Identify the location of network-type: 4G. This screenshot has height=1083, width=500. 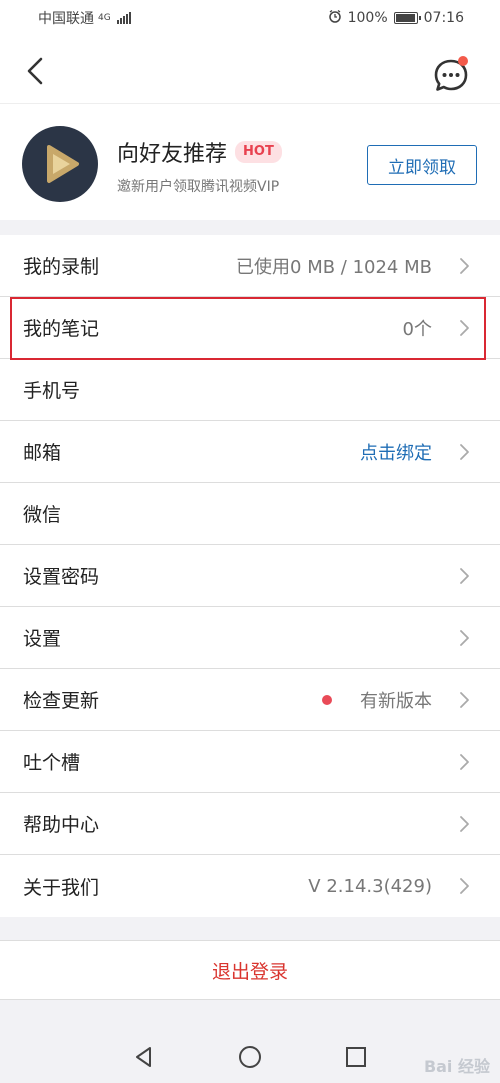
(104, 18).